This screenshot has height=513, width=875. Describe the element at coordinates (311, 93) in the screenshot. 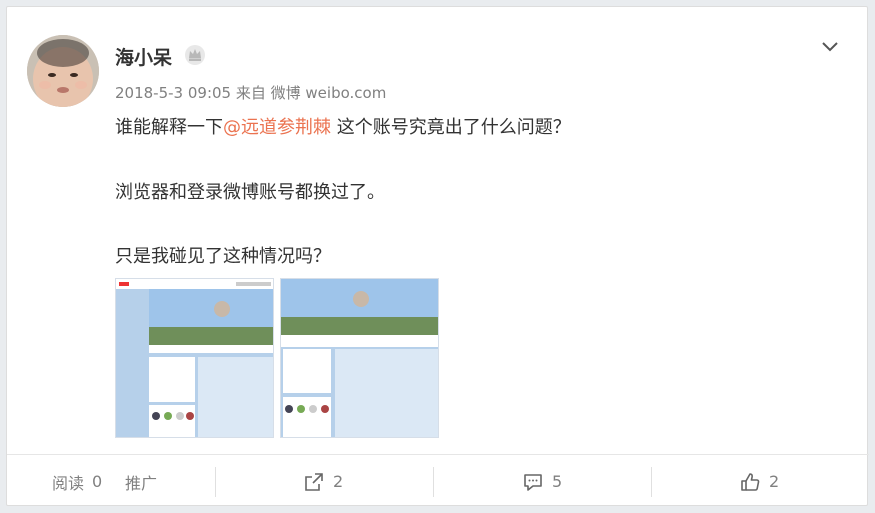

I see `post-source: 来自 微博 weibo.com` at that location.